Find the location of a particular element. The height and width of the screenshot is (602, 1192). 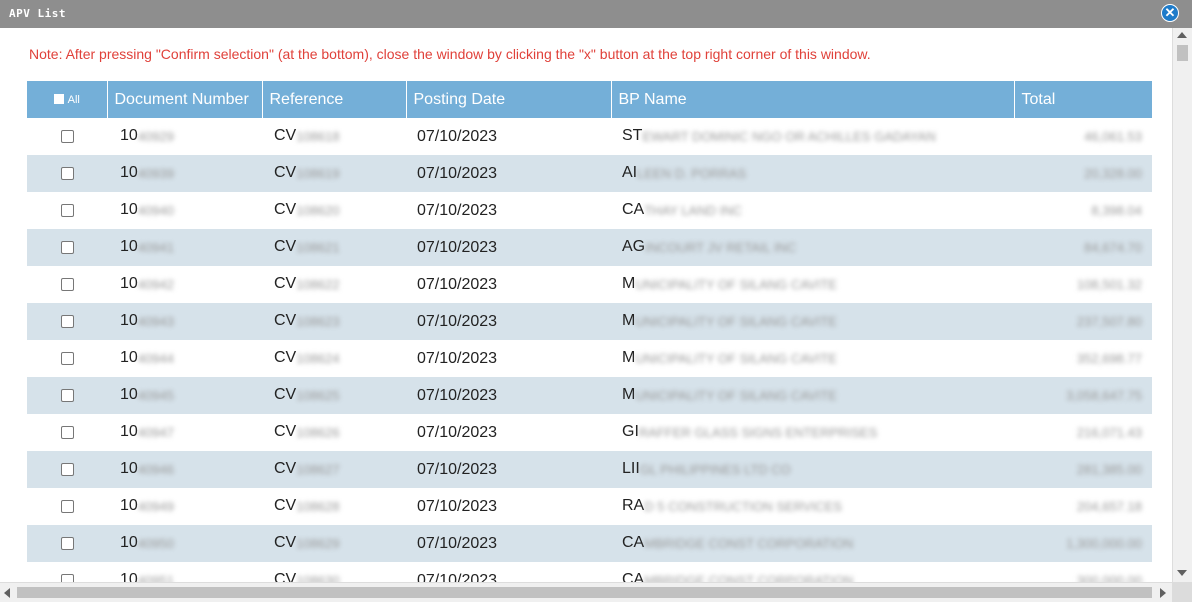

reference-redacted: 108619 is located at coordinates (318, 173).